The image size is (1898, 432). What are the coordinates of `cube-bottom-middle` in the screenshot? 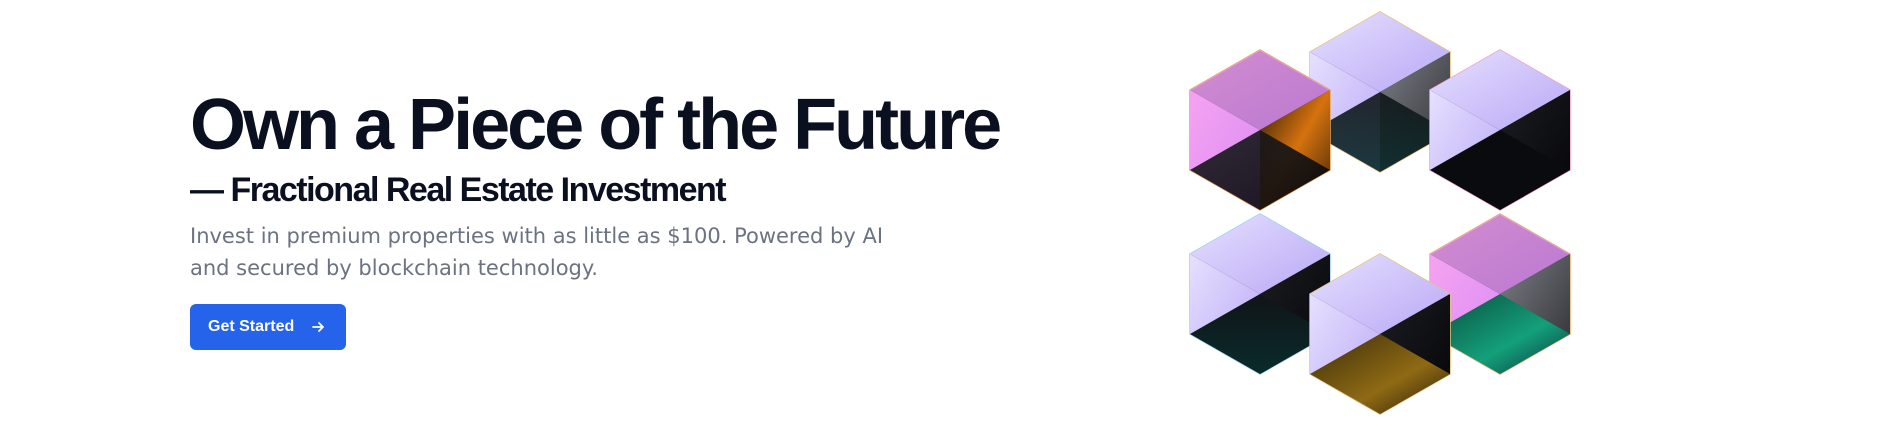 It's located at (1380, 334).